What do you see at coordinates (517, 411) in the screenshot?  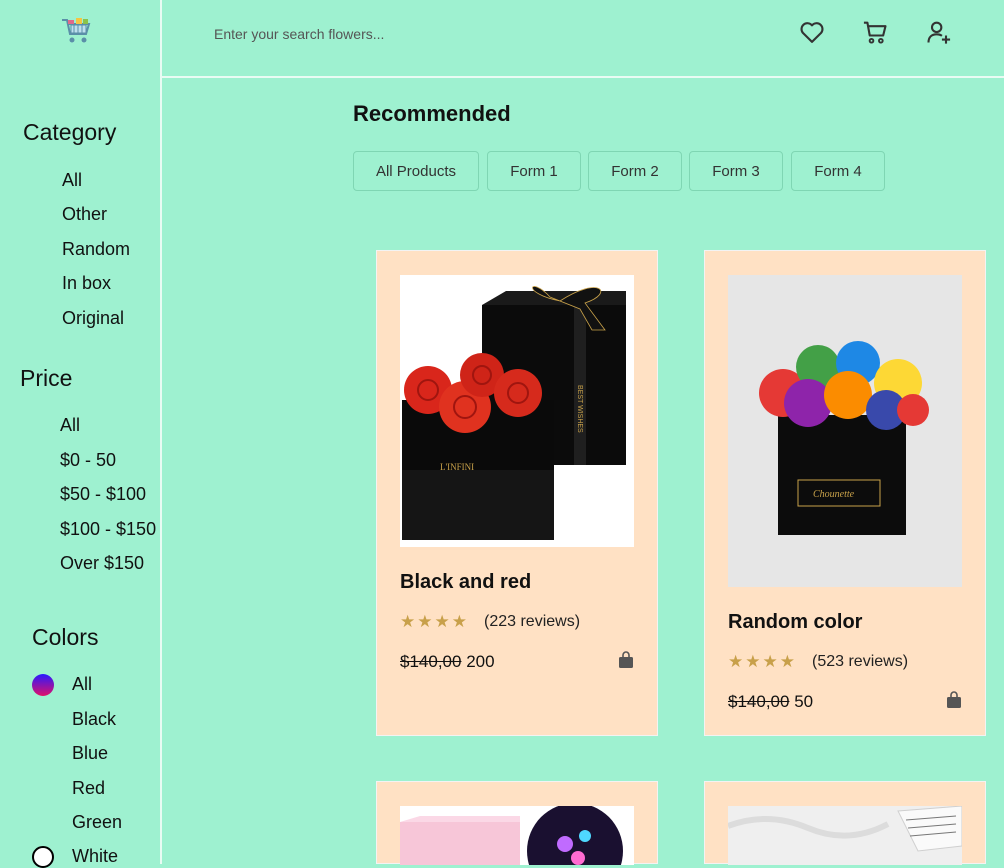 I see `product-image-black-and-red: BEST WISHES L'INFINI` at bounding box center [517, 411].